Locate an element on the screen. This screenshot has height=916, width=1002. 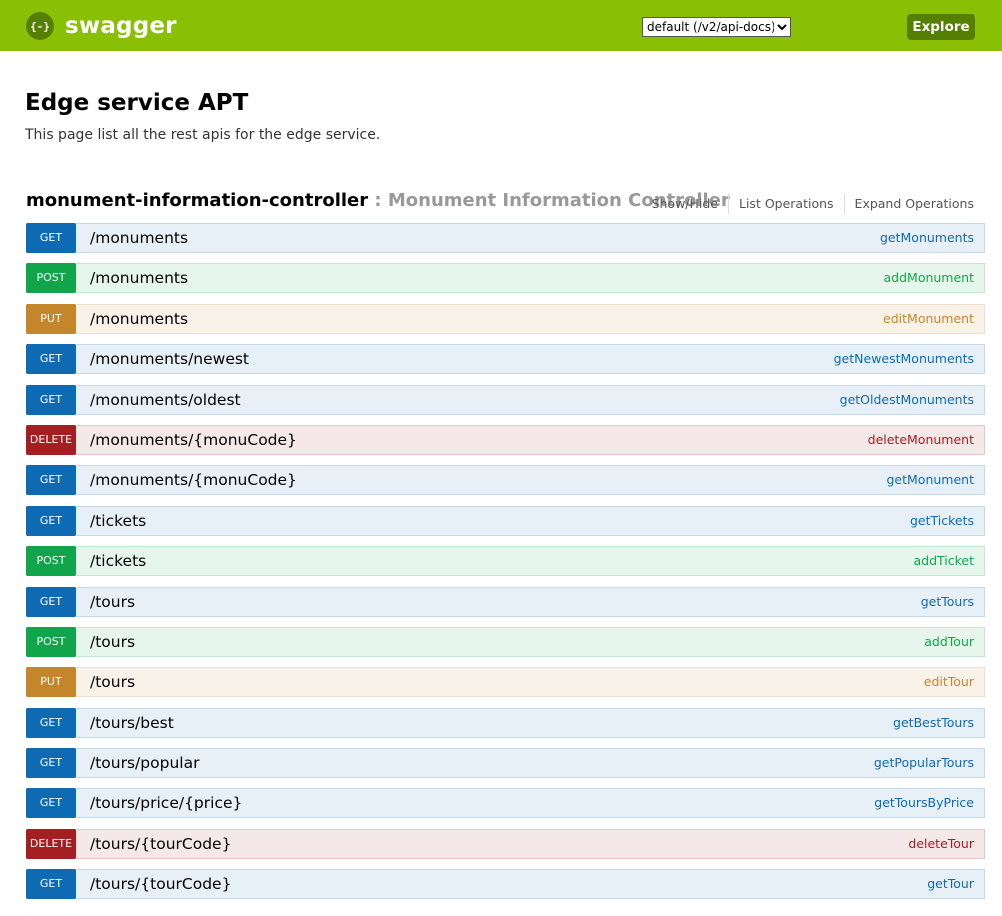
operation-row: DELETE/tours/{tourCode} deleteTour is located at coordinates (505, 843).